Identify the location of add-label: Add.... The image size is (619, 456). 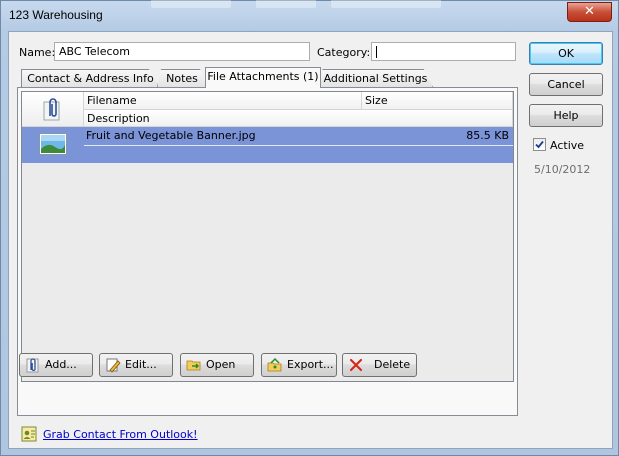
(61, 364).